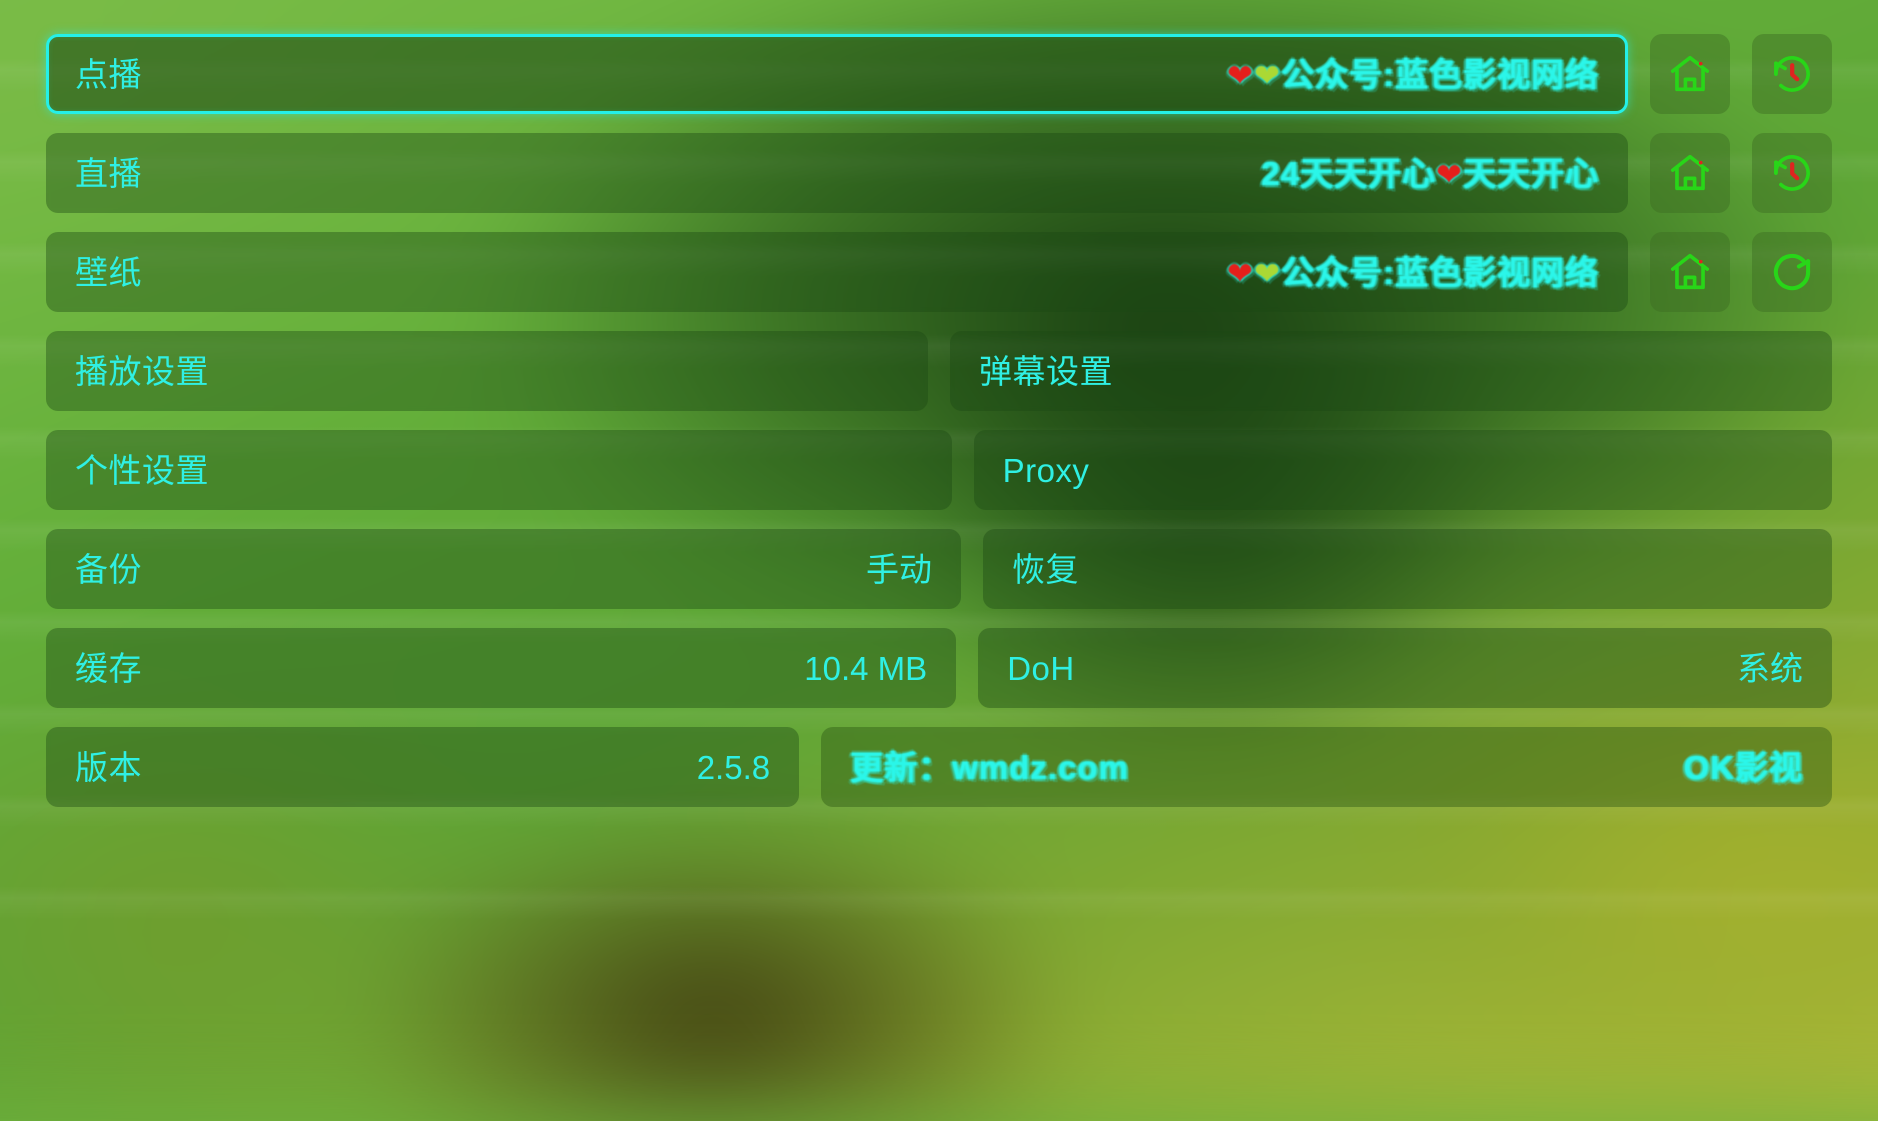 The height and width of the screenshot is (1121, 1878). Describe the element at coordinates (1041, 668) in the screenshot. I see `doh-label: DoH` at that location.